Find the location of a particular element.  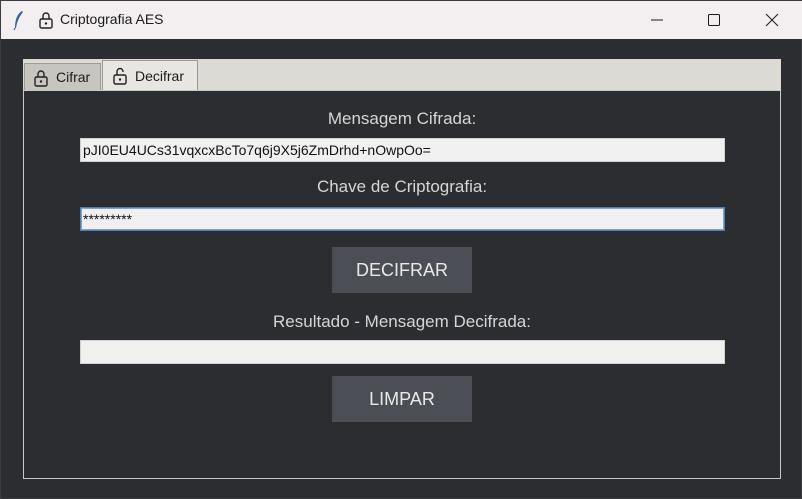

tab-bar: Cifrar Decifrar is located at coordinates (402, 74).